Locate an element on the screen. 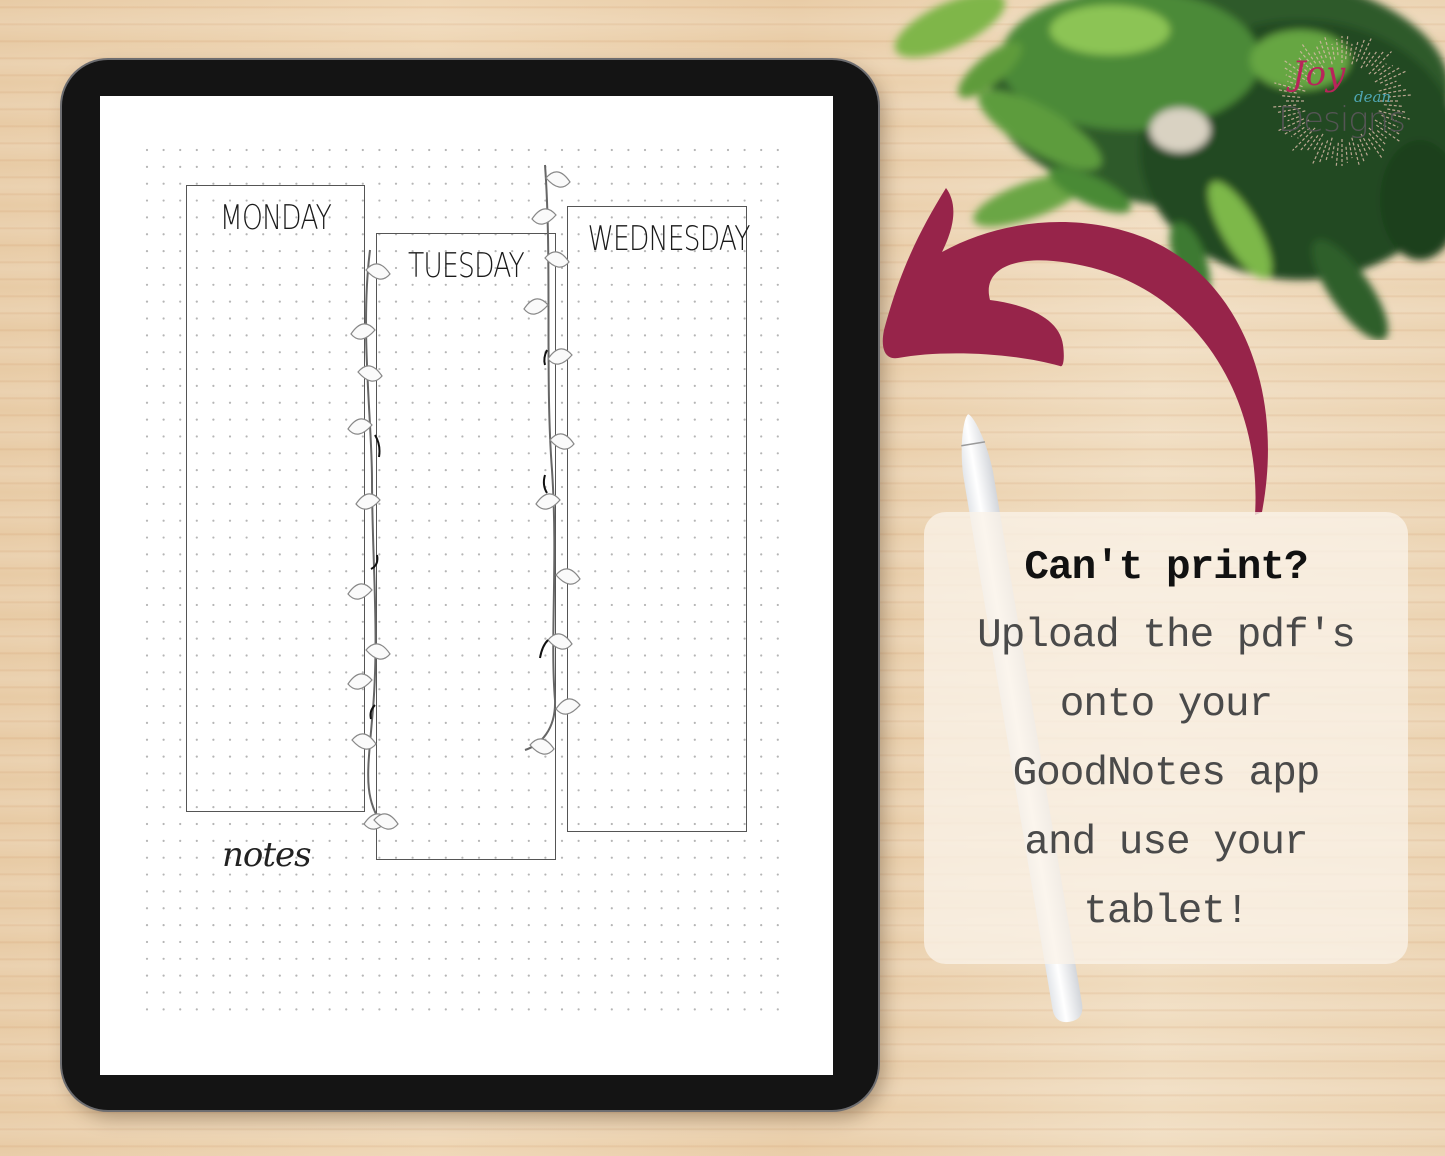 Image resolution: width=1445 pixels, height=1156 pixels. callout-line: GoodNotes app is located at coordinates (1166, 774).